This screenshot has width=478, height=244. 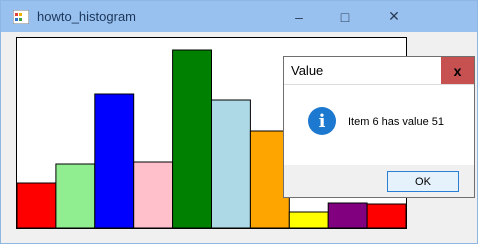 I want to click on info-icon: i, so click(x=322, y=121).